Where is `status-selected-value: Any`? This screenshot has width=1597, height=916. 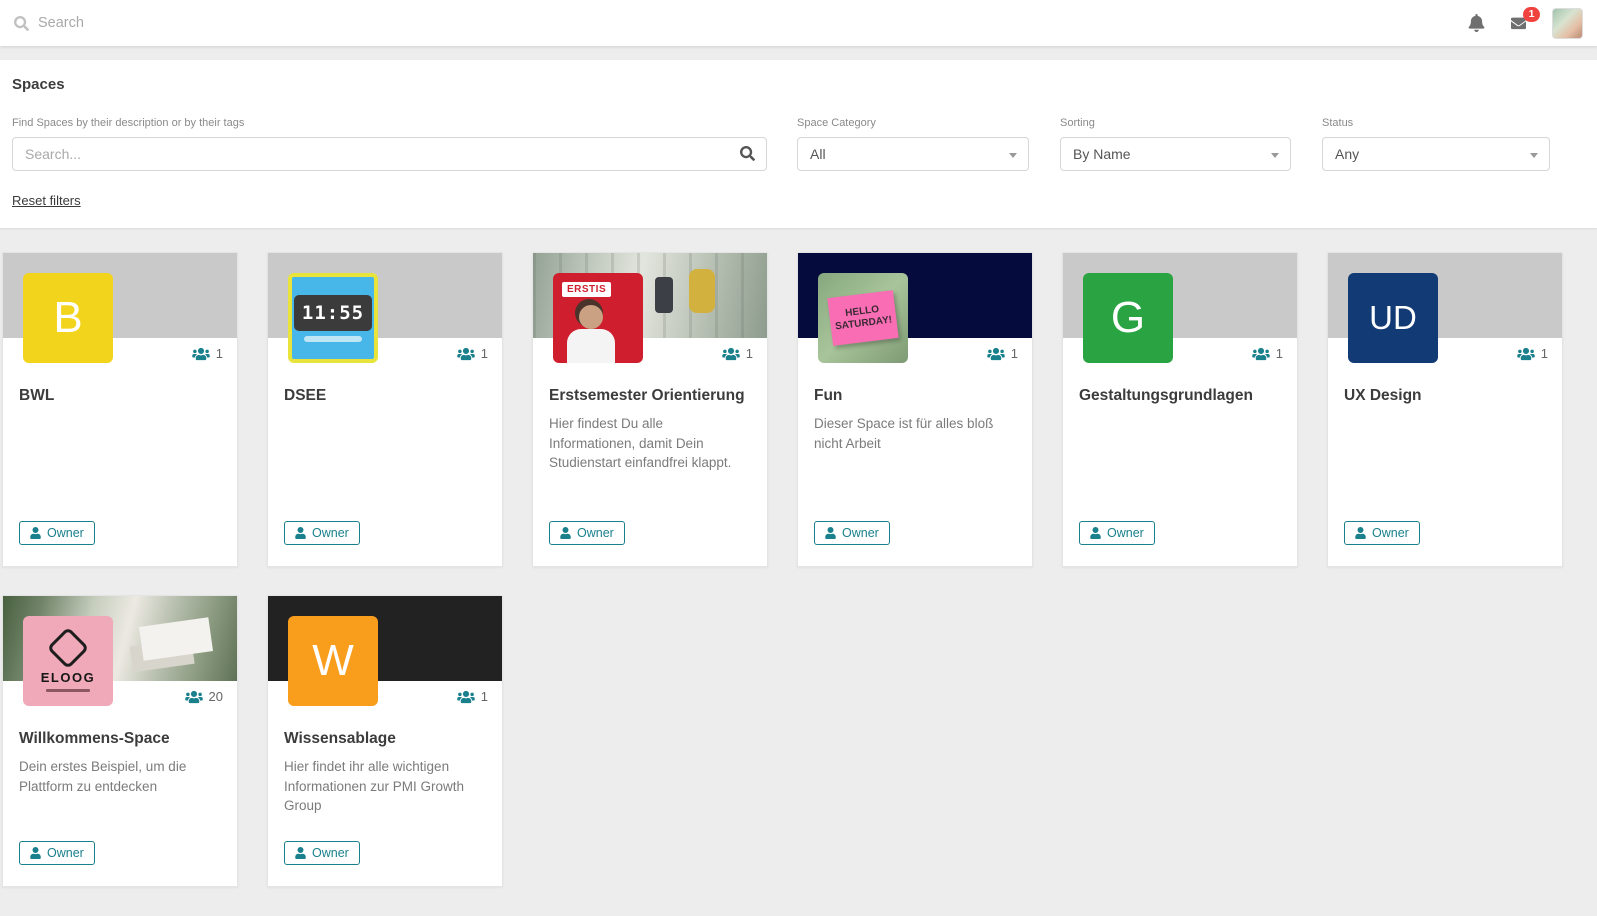
status-selected-value: Any is located at coordinates (1347, 154).